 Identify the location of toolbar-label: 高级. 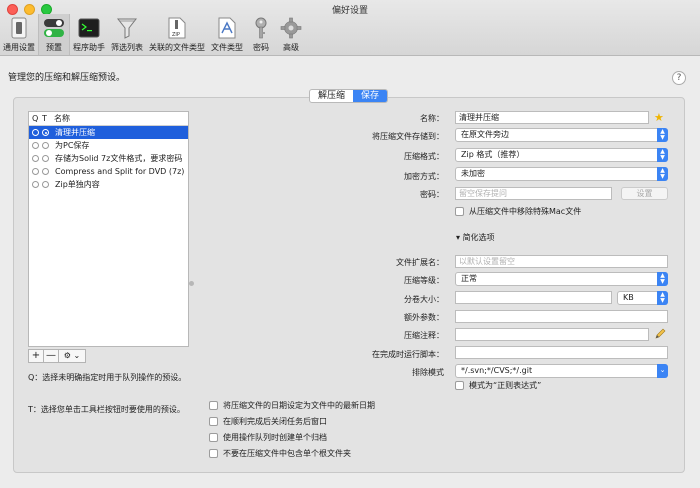
(291, 47).